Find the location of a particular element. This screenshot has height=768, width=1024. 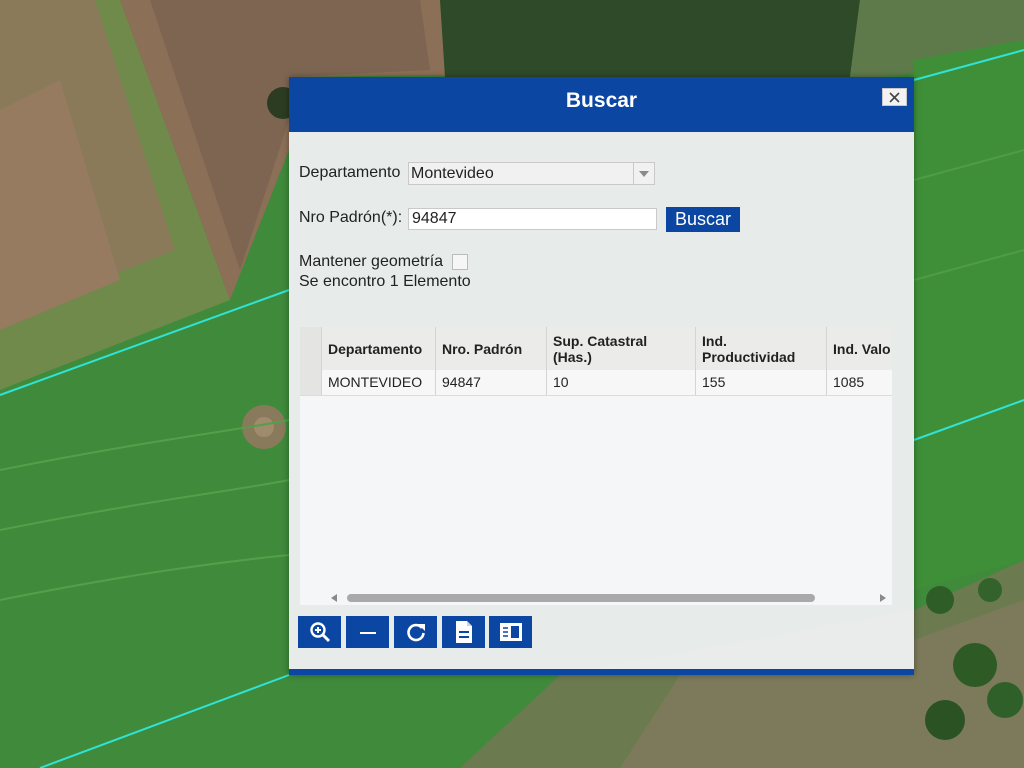

cell-nro-padron: 94847 is located at coordinates (491, 382).